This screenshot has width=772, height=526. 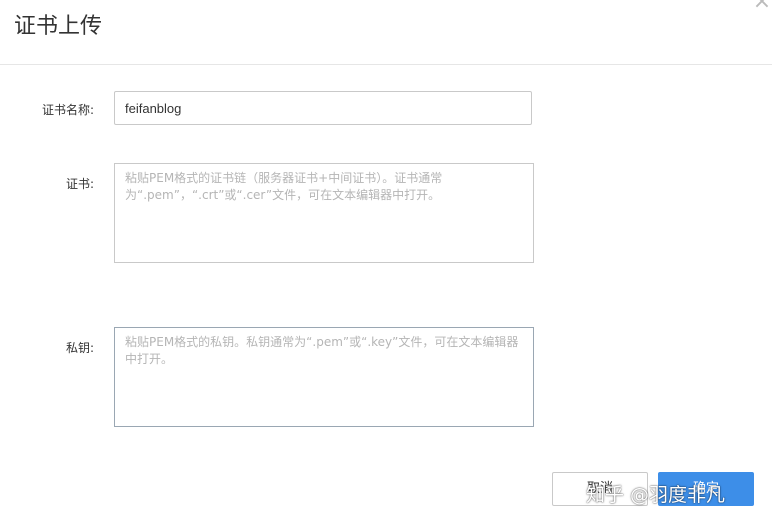 What do you see at coordinates (323, 108) in the screenshot?
I see `cert-name-input` at bounding box center [323, 108].